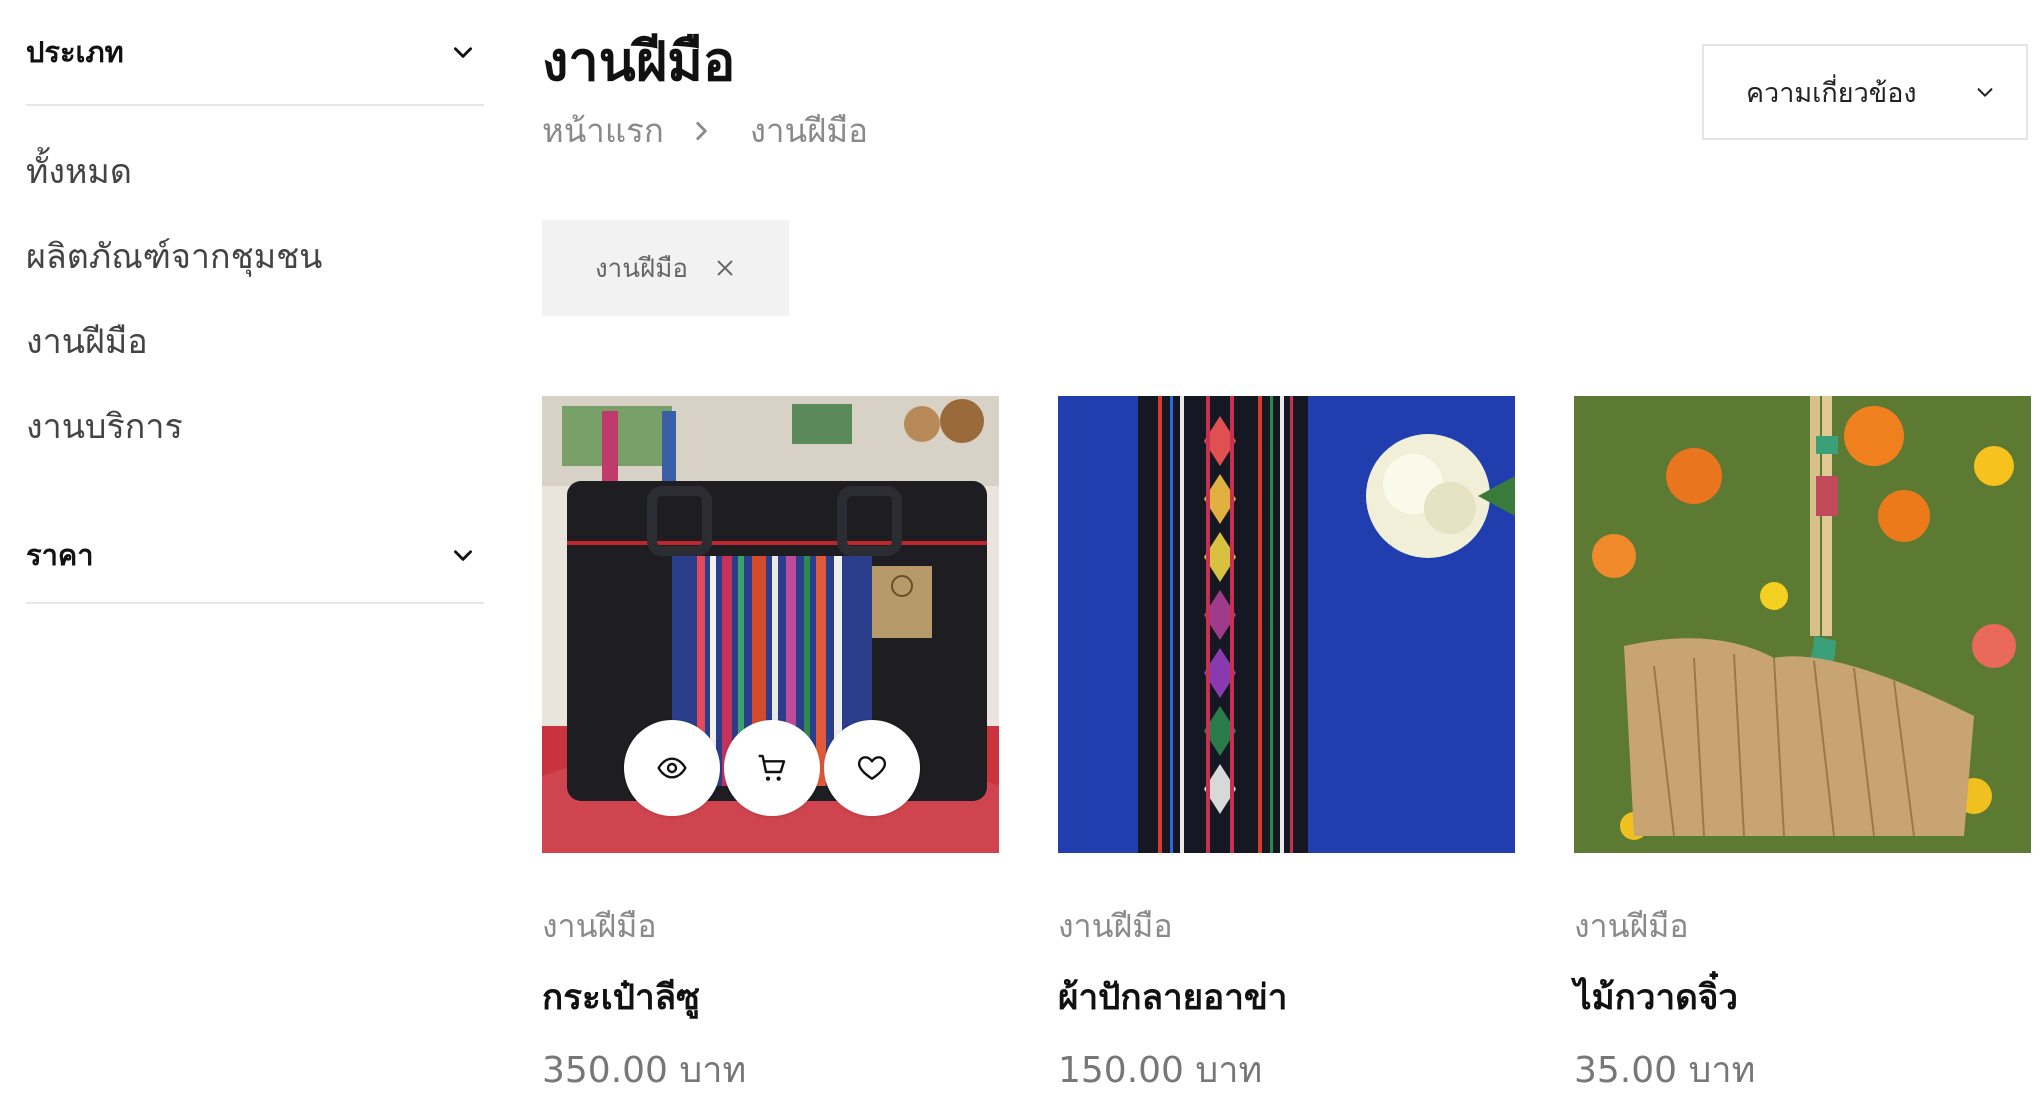 This screenshot has width=2044, height=1098. What do you see at coordinates (1802, 997) in the screenshot?
I see `product-name: ไม้กวาดจิ๋ว` at bounding box center [1802, 997].